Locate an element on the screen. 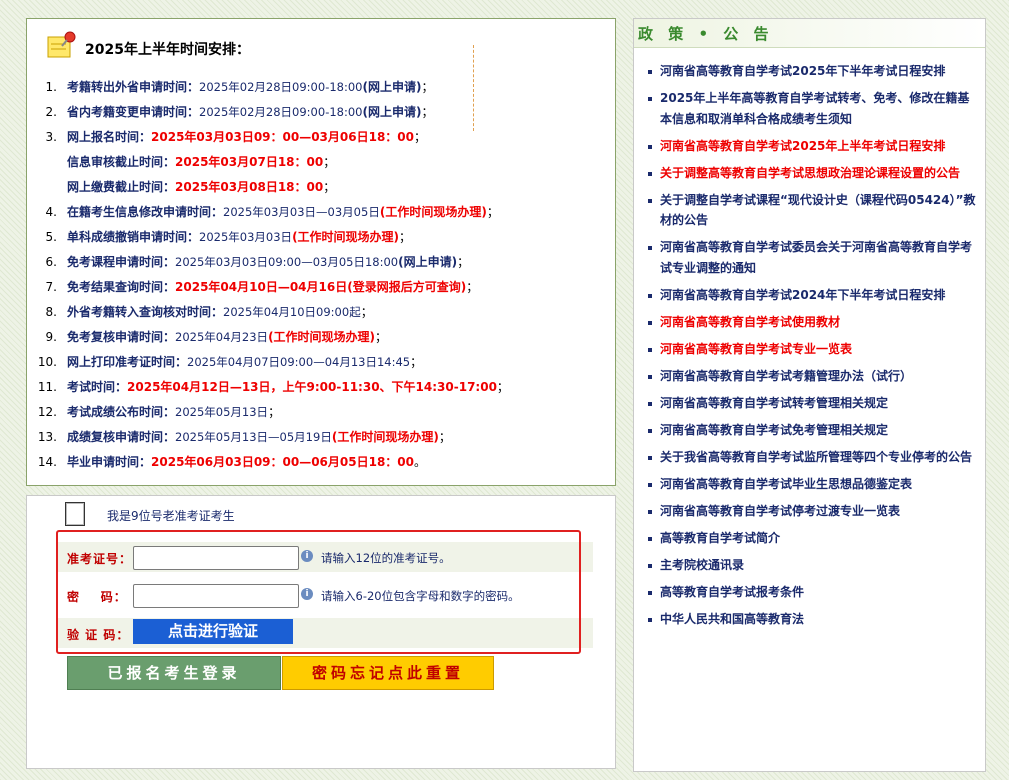  verify-button: 点击进行验证 is located at coordinates (213, 631).